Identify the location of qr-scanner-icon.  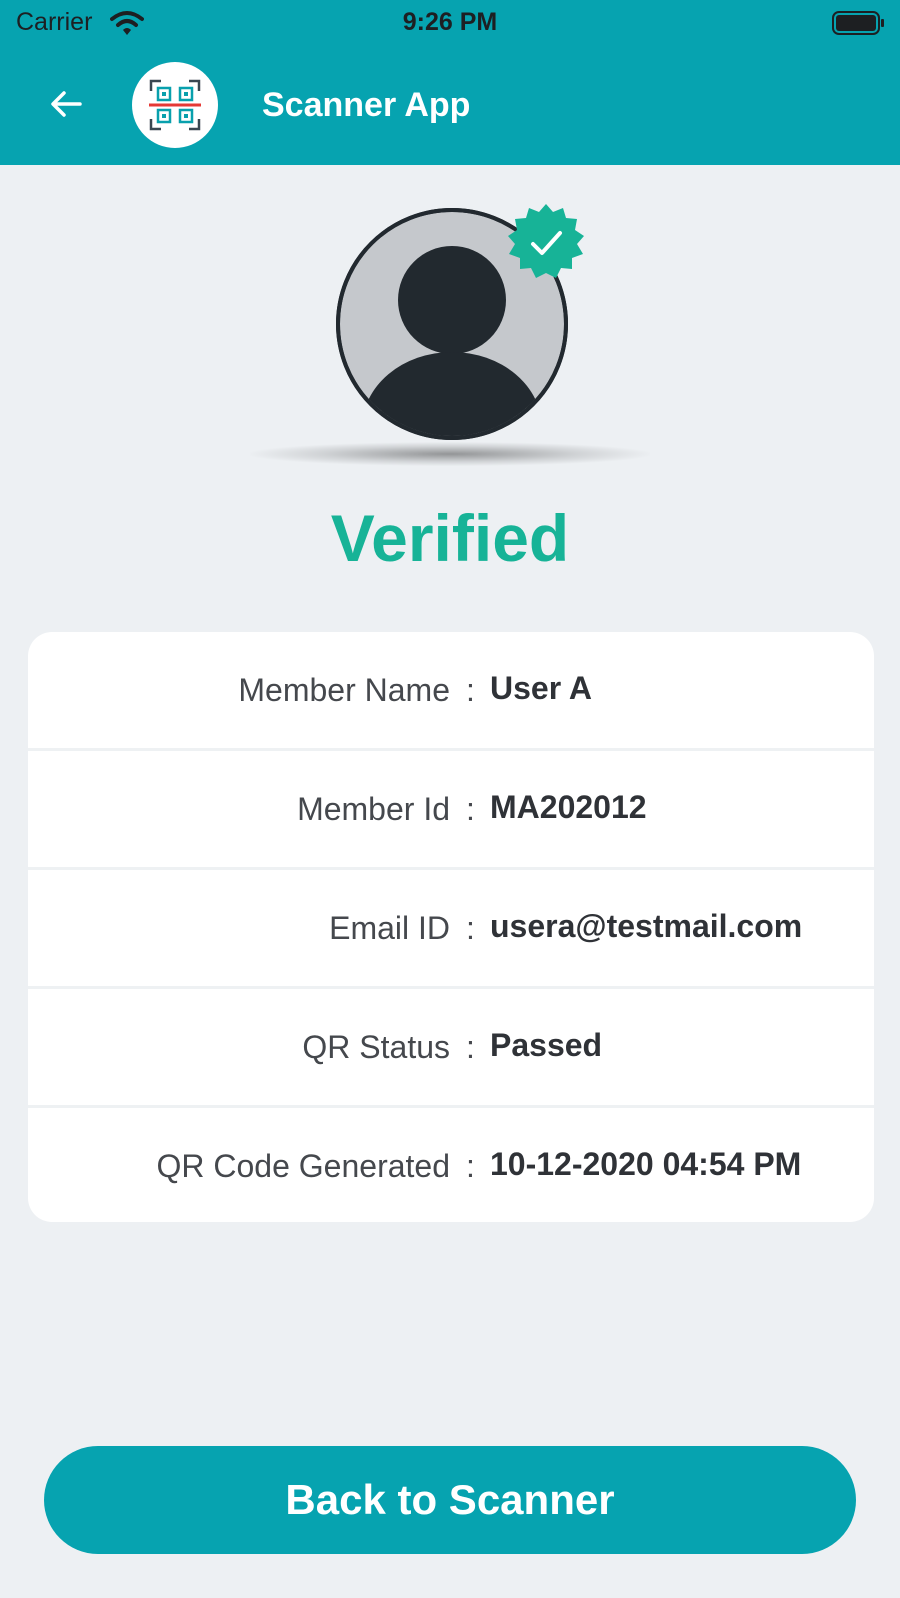
(175, 105).